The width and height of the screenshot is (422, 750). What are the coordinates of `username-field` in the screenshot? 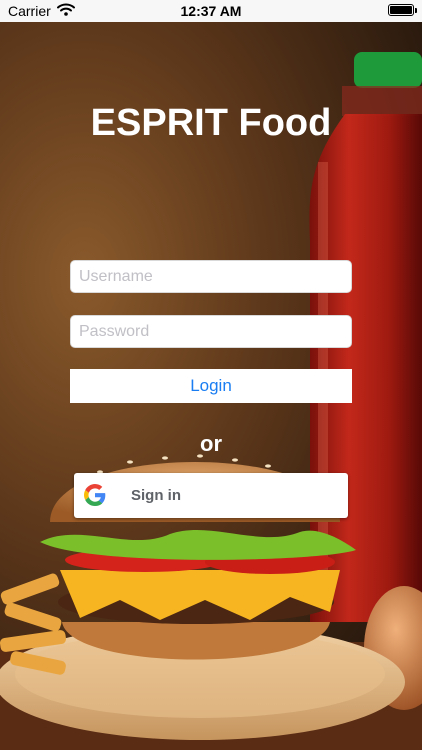 It's located at (211, 276).